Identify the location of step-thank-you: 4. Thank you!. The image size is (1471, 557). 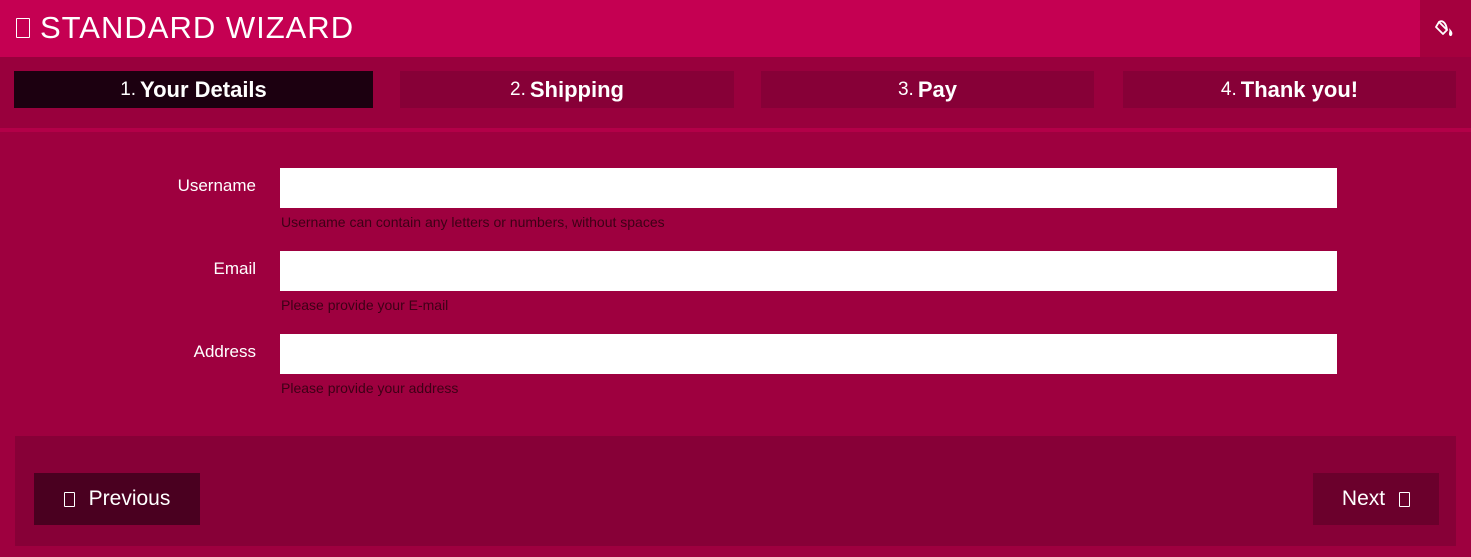
(1289, 89).